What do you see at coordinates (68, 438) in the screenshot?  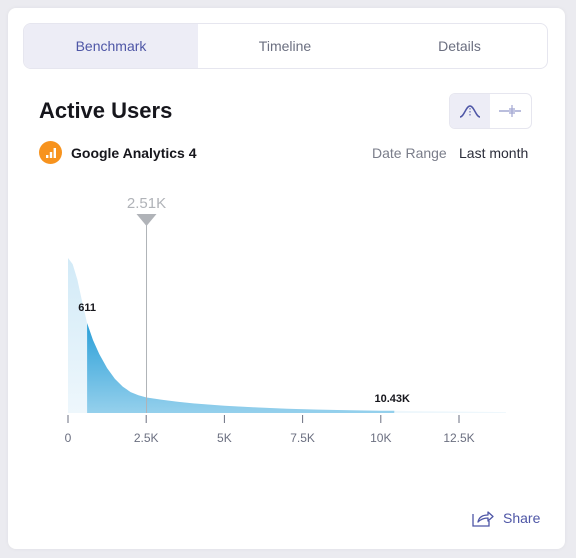 I see `x-tick-label: 0` at bounding box center [68, 438].